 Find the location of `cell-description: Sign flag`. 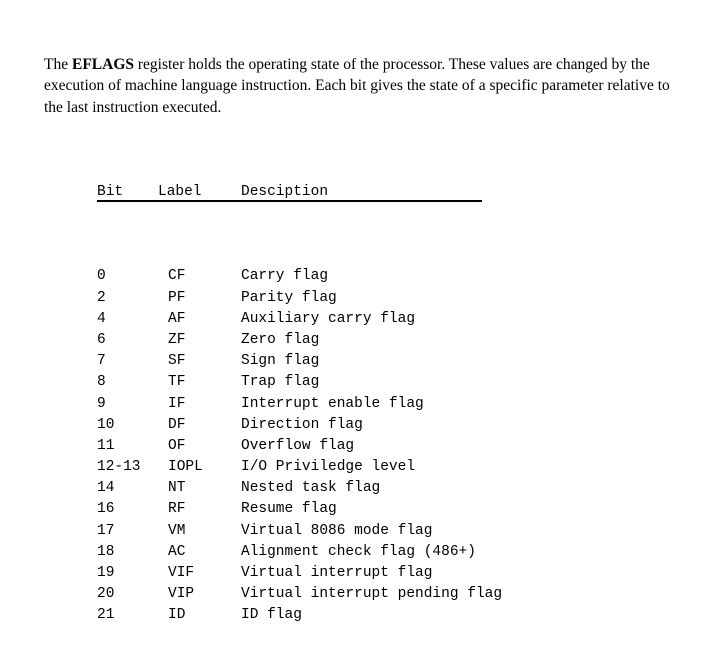

cell-description: Sign flag is located at coordinates (280, 361).